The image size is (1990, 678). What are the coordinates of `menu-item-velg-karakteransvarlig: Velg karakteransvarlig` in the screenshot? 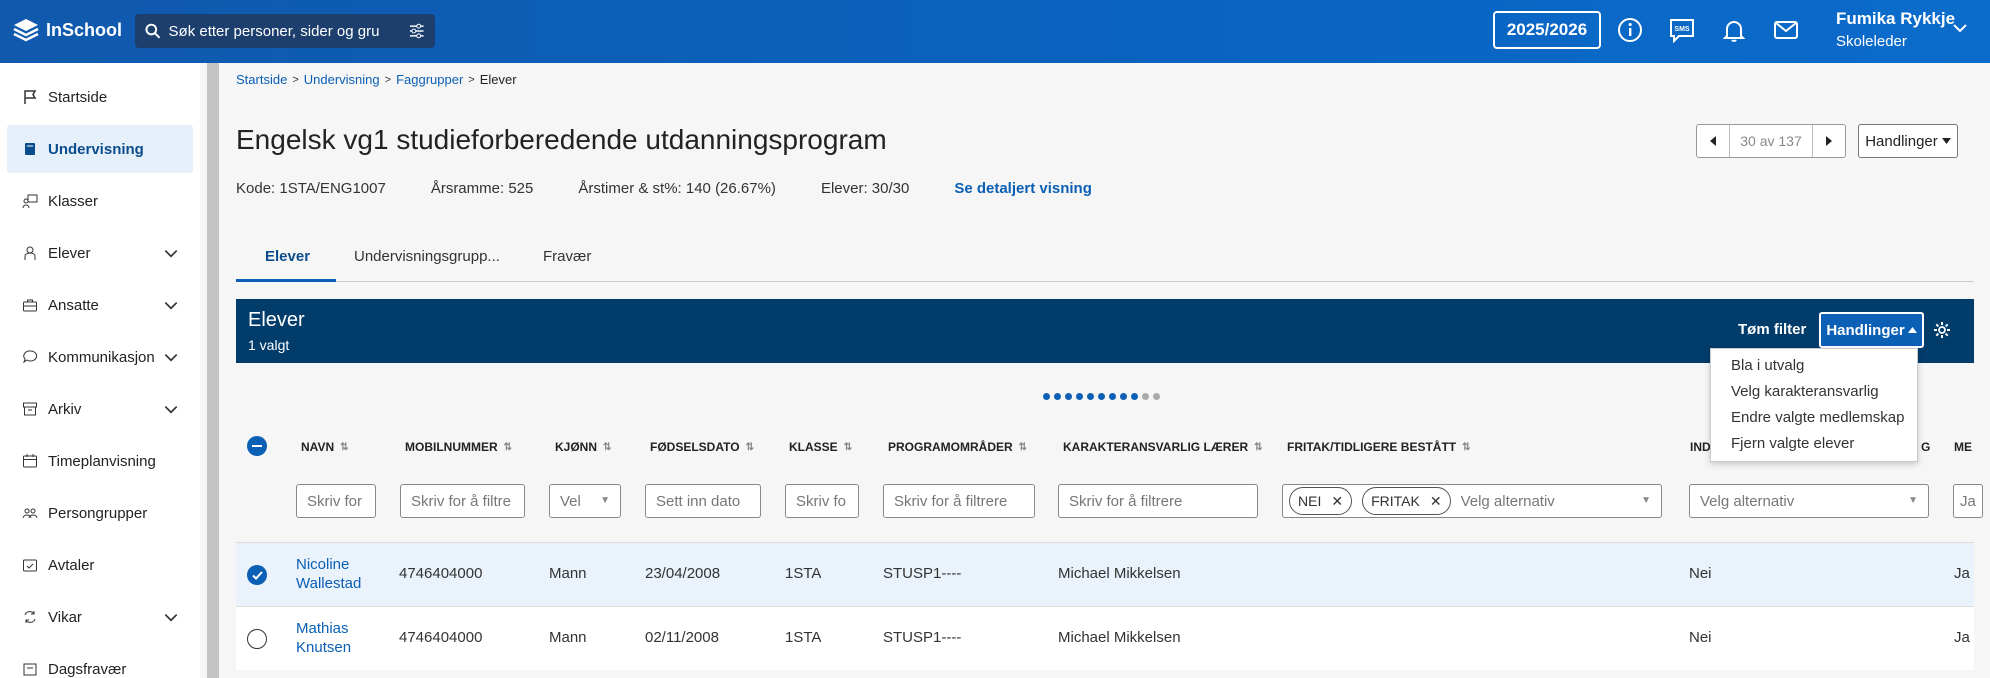 It's located at (1805, 391).